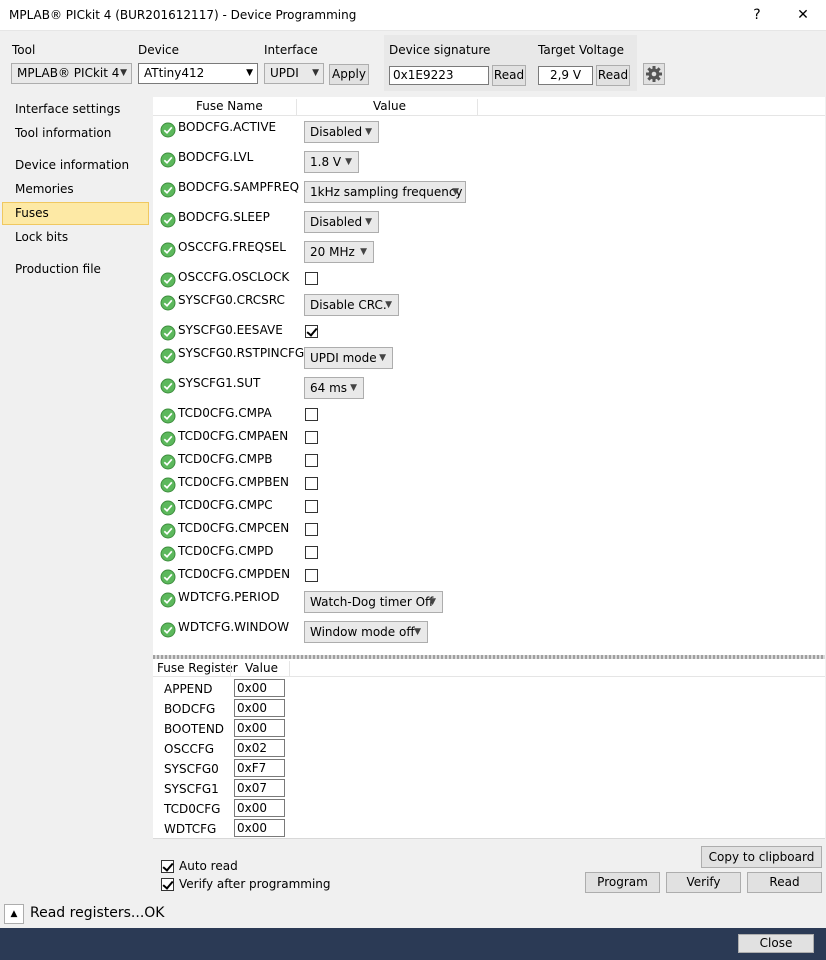 This screenshot has width=826, height=960. I want to click on window-close-button: ✕, so click(803, 15).